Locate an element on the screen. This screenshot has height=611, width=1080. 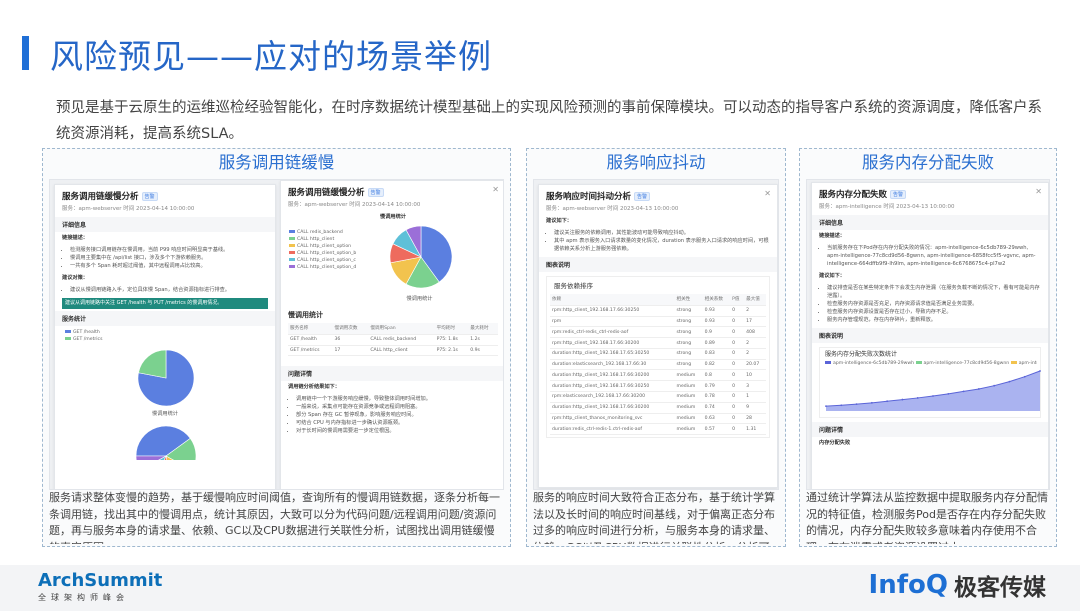
archsummit-subtitle: 全球架构师峰会 is located at coordinates (83, 597).